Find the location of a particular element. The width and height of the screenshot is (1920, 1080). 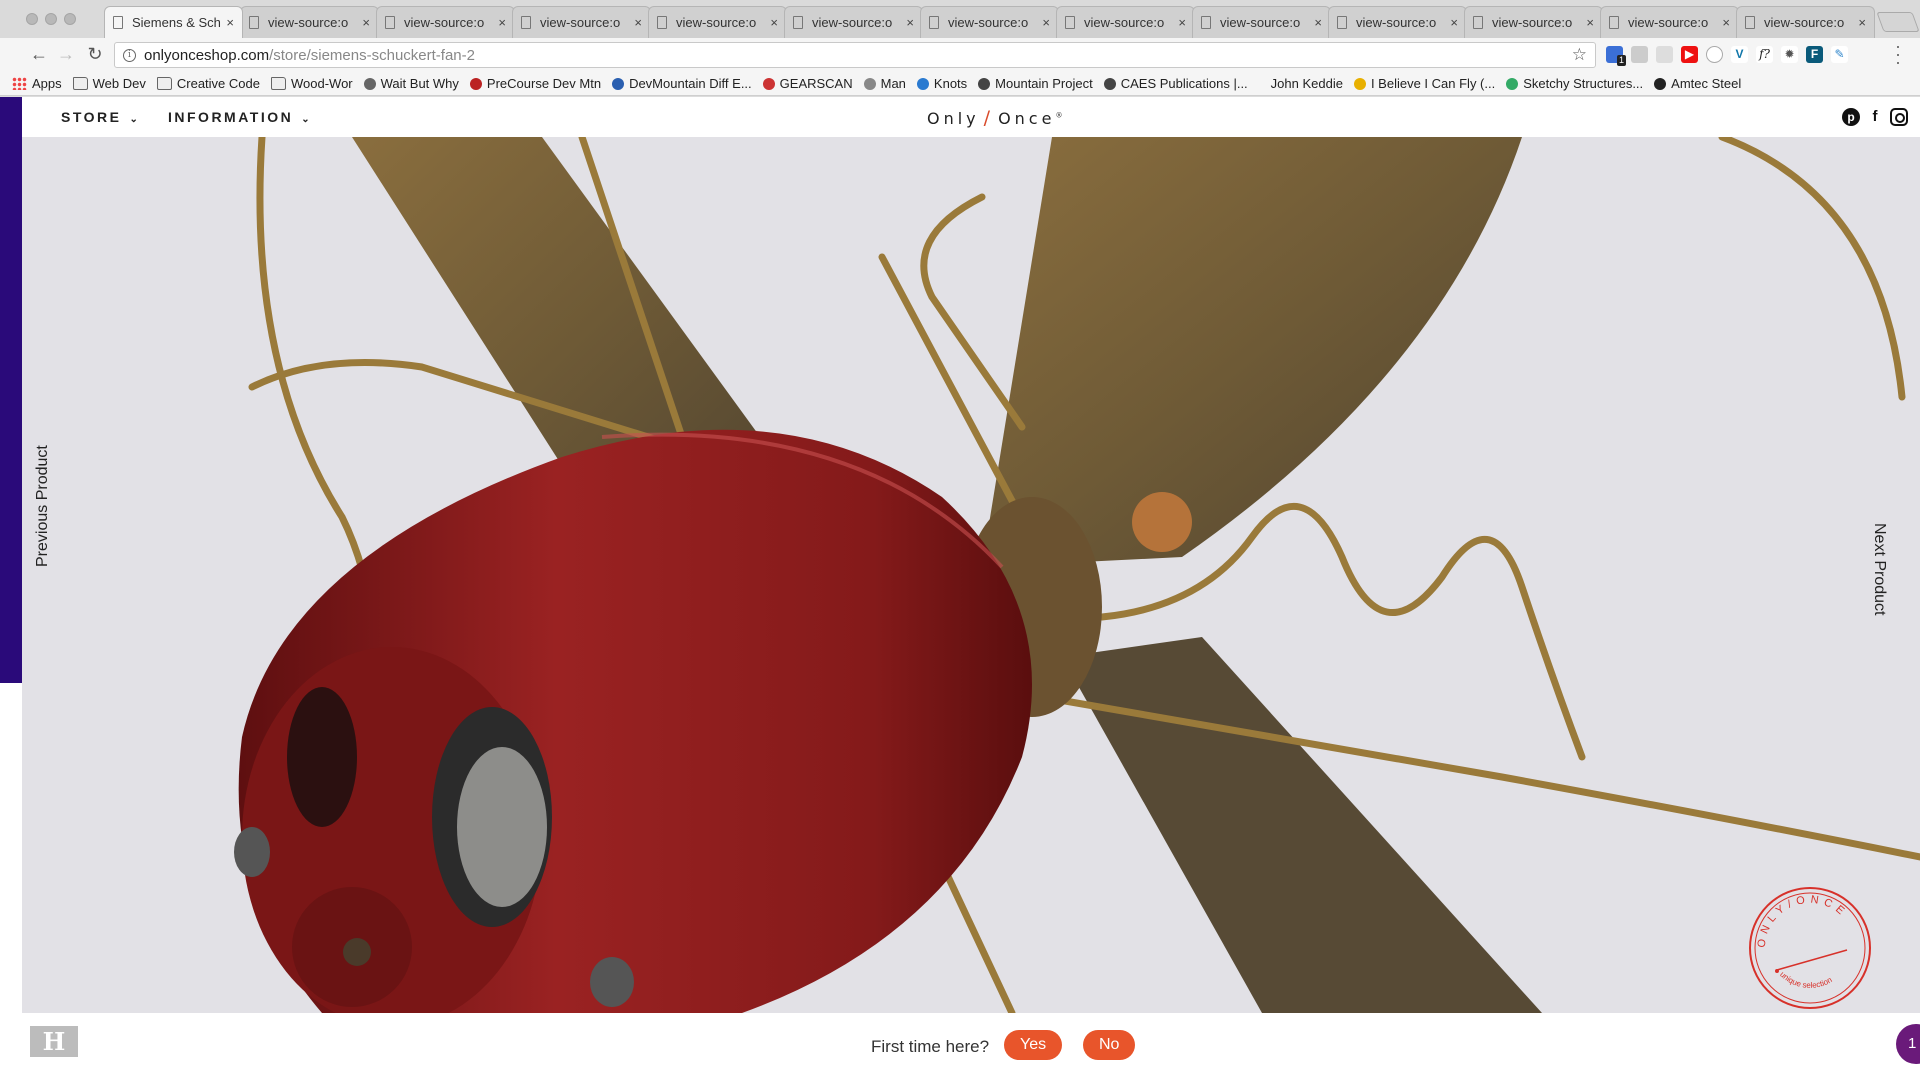

instagram-icon is located at coordinates (1899, 117).